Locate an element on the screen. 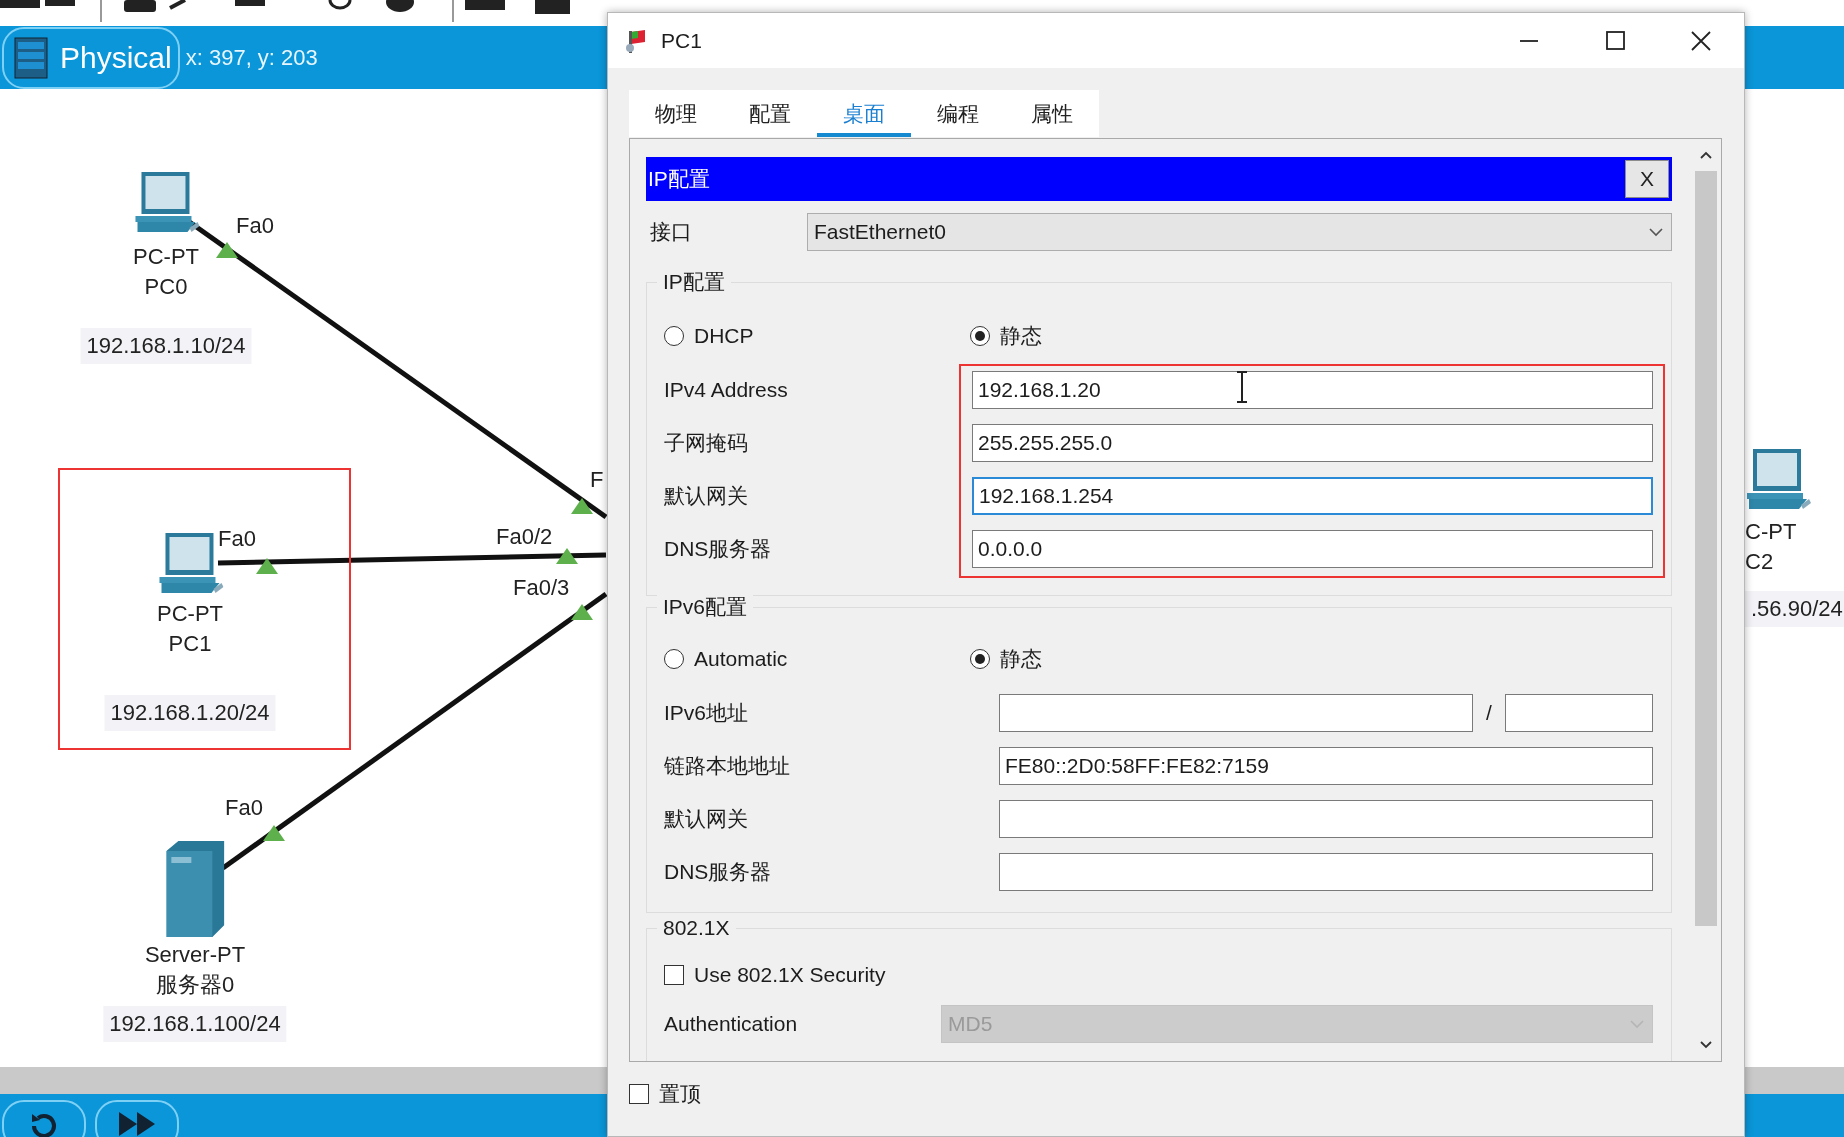  group-title: IP配置 is located at coordinates (694, 282).